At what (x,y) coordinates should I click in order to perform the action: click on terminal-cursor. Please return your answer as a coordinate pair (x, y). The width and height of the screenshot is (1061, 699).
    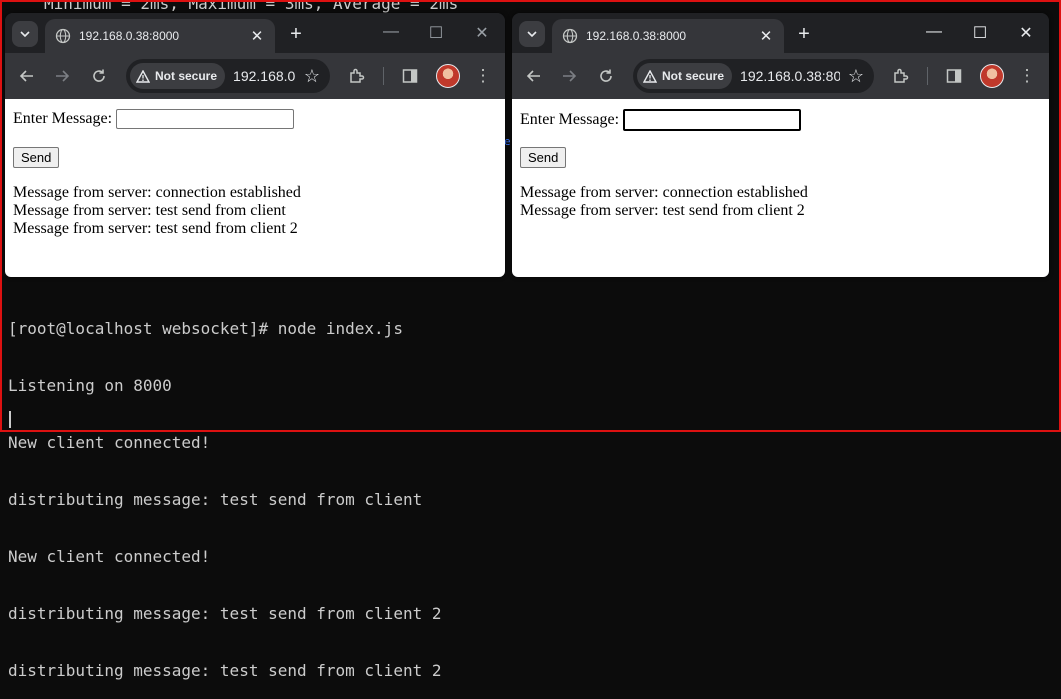
    Looking at the image, I should click on (10, 419).